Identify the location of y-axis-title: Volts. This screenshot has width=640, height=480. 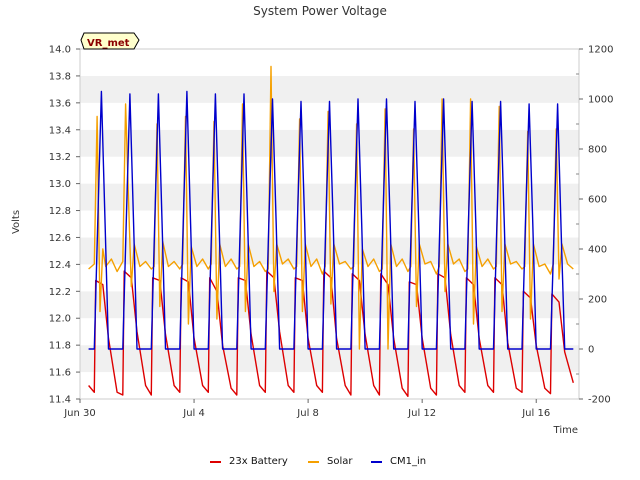
(16, 222).